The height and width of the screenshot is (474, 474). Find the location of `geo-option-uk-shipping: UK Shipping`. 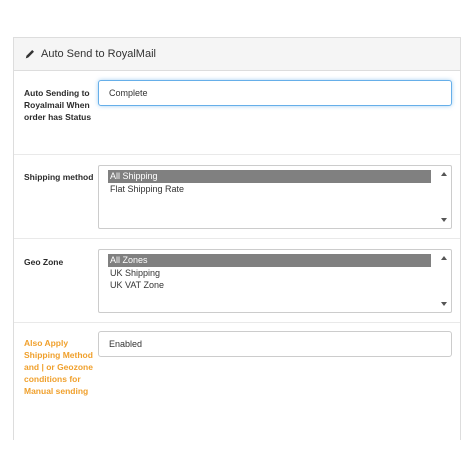

geo-option-uk-shipping: UK Shipping is located at coordinates (269, 273).